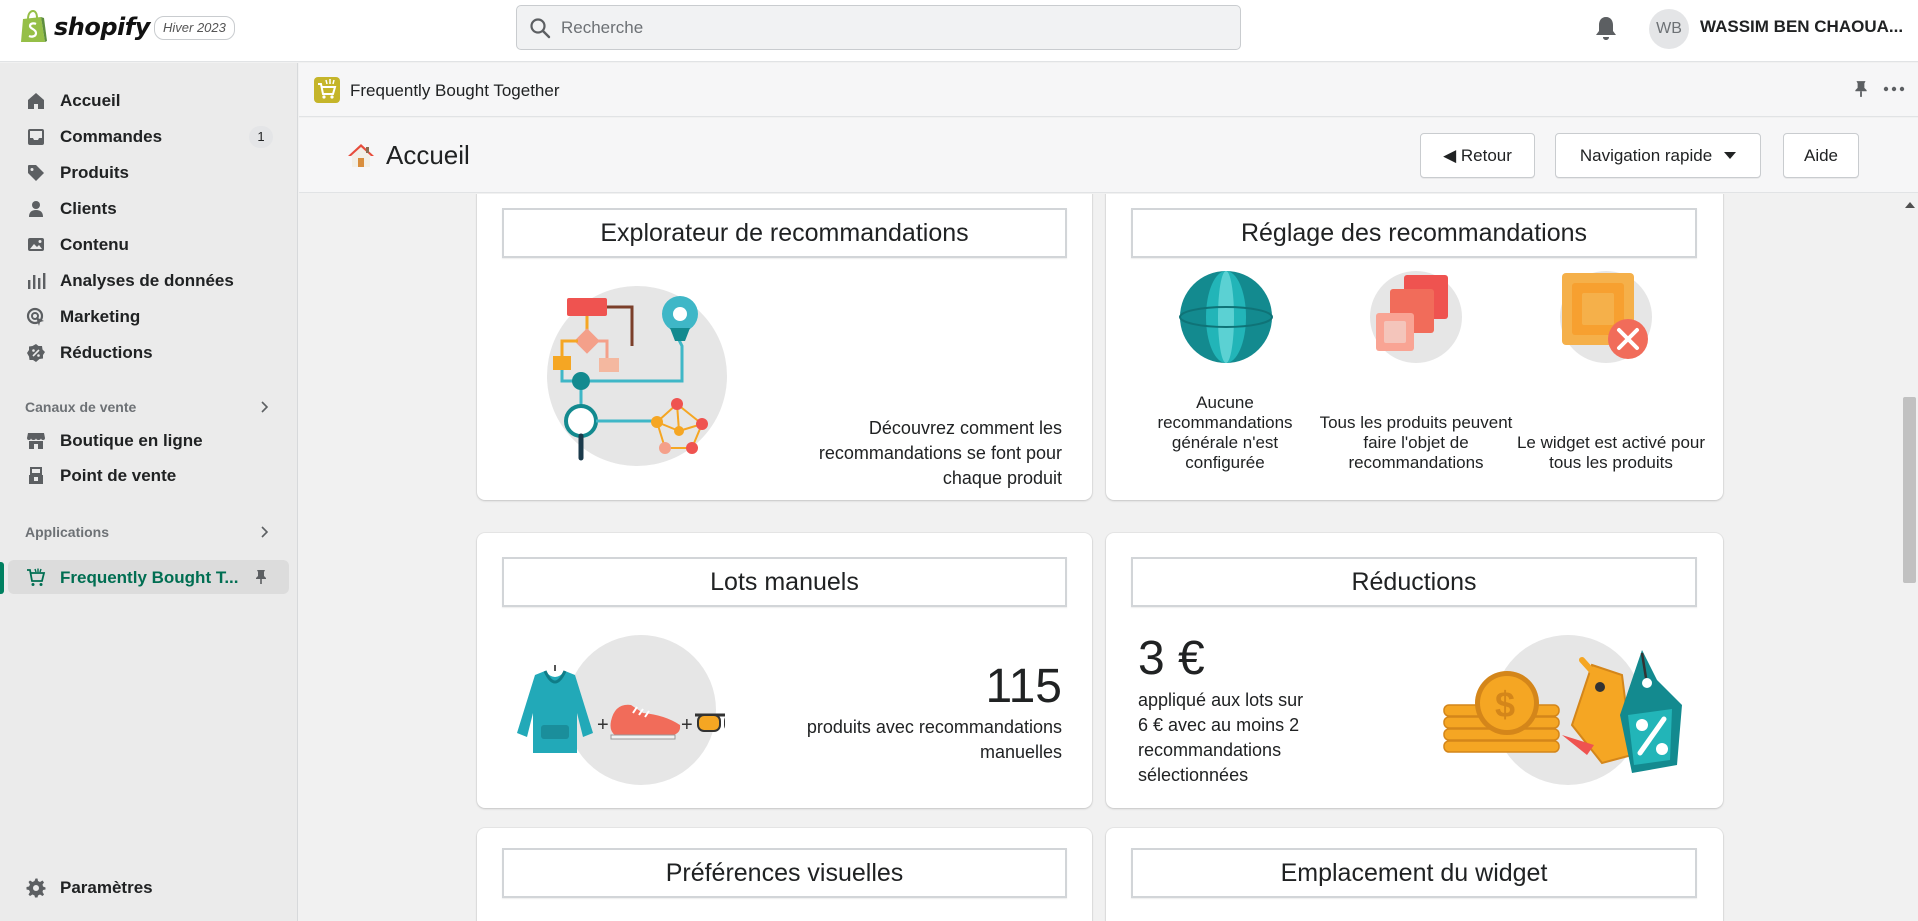 The height and width of the screenshot is (921, 1918). What do you see at coordinates (361, 155) in the screenshot?
I see `house-icon` at bounding box center [361, 155].